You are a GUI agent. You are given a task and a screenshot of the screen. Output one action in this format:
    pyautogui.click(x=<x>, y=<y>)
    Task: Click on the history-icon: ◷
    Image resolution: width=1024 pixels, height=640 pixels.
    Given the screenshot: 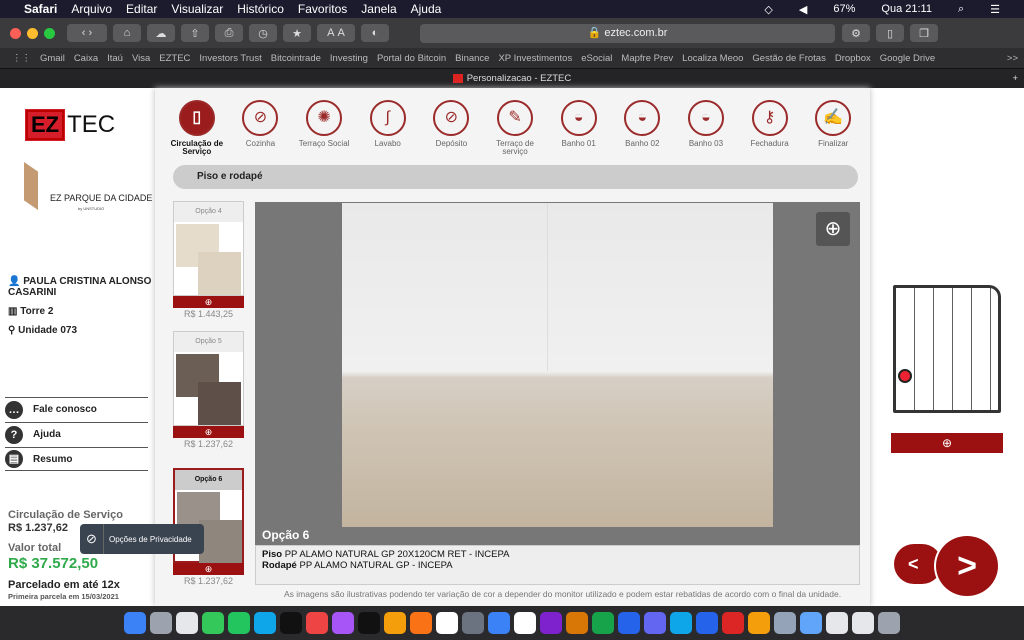 What is the action you would take?
    pyautogui.click(x=263, y=33)
    